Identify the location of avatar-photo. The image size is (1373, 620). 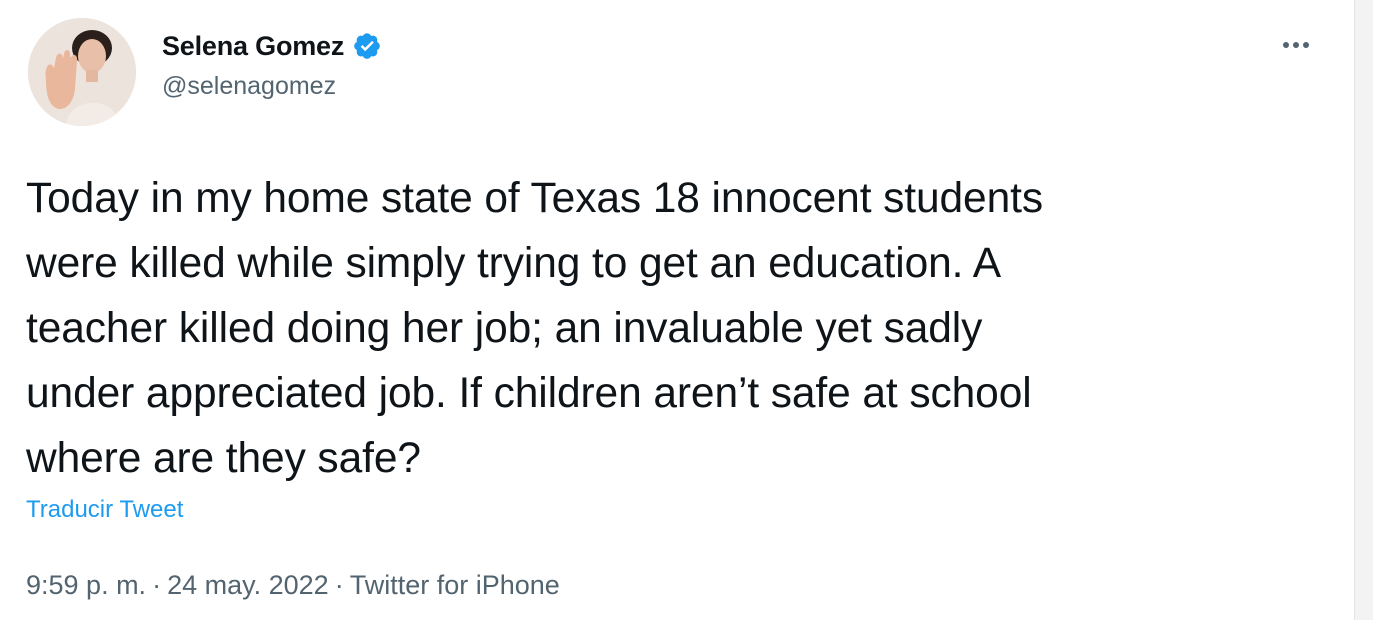
(82, 72).